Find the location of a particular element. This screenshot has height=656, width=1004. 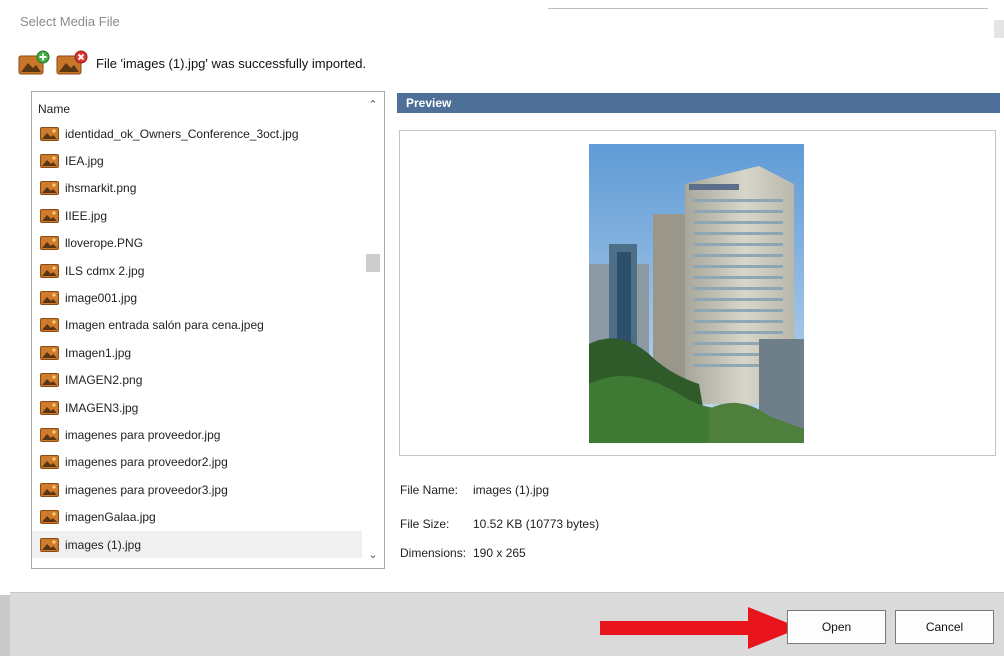

file-list-item-label: imagenes para proveedor2.jpg is located at coordinates (146, 462).